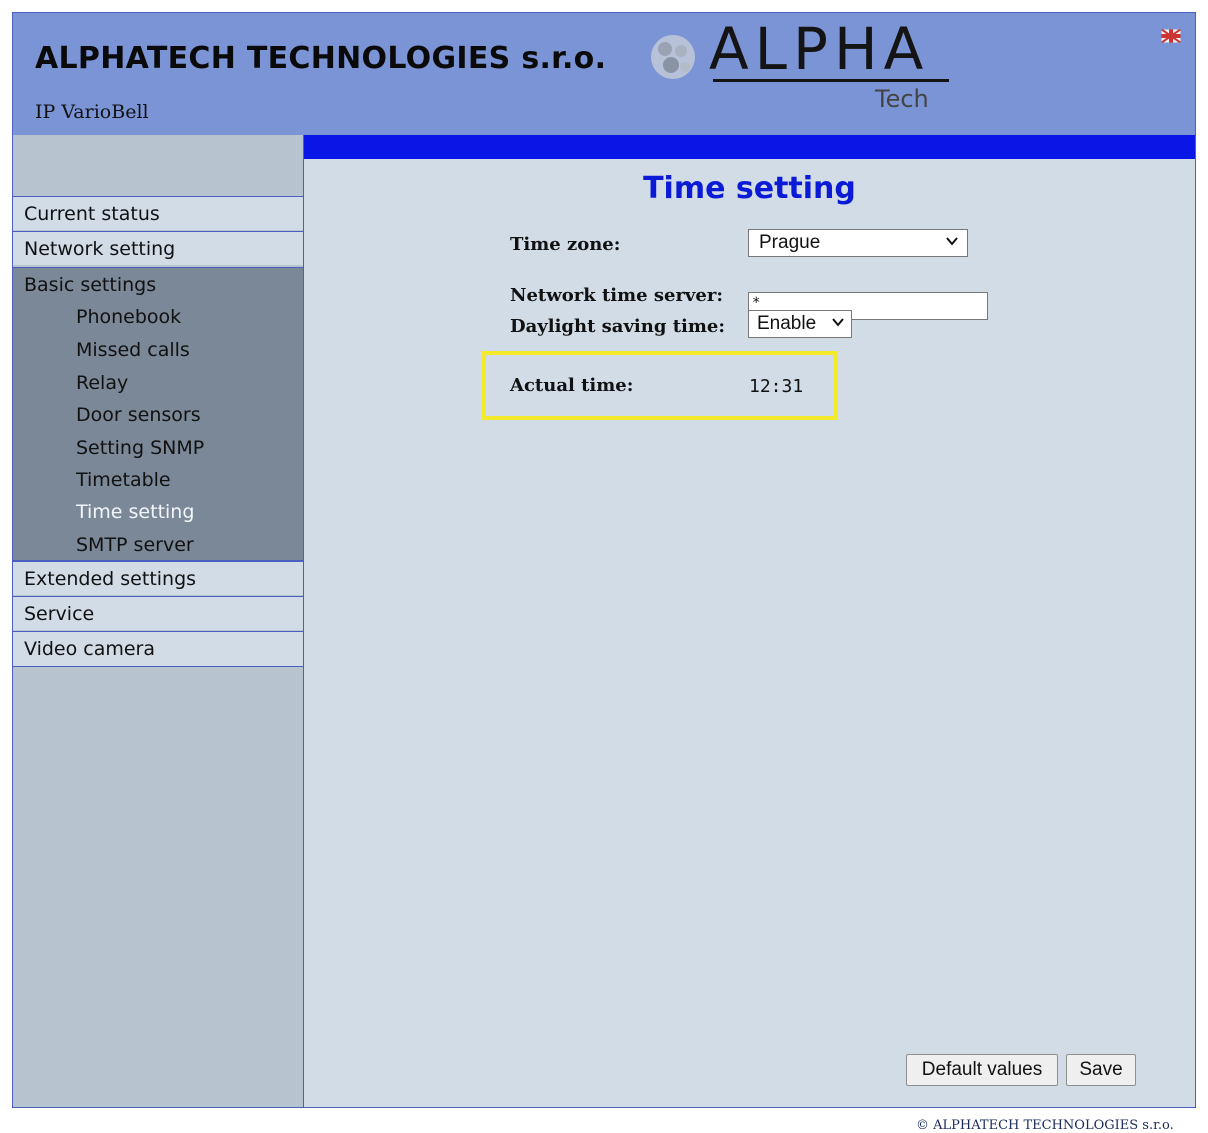  What do you see at coordinates (749, 188) in the screenshot?
I see `page-title: Time setting` at bounding box center [749, 188].